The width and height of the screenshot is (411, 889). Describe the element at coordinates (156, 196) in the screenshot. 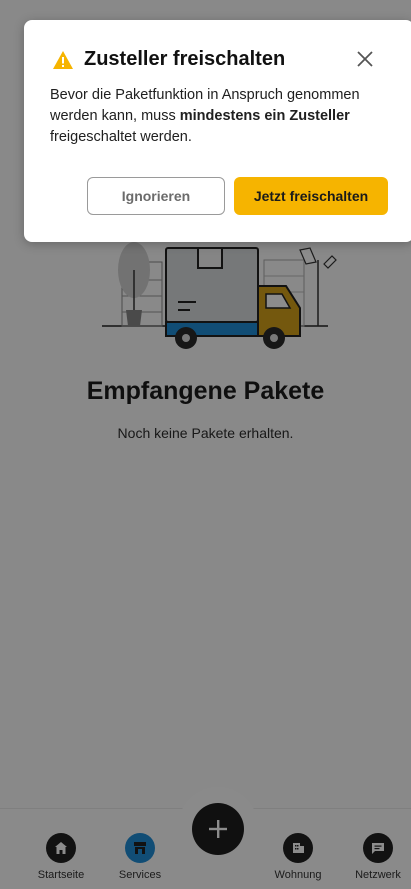

I see `ignore-button: Ignorieren` at that location.